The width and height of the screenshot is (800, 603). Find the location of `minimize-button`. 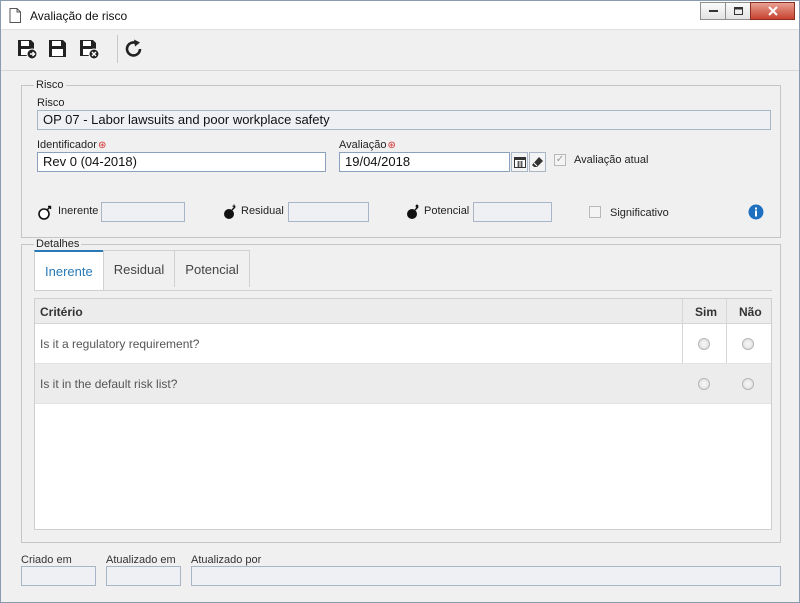

minimize-button is located at coordinates (713, 11).